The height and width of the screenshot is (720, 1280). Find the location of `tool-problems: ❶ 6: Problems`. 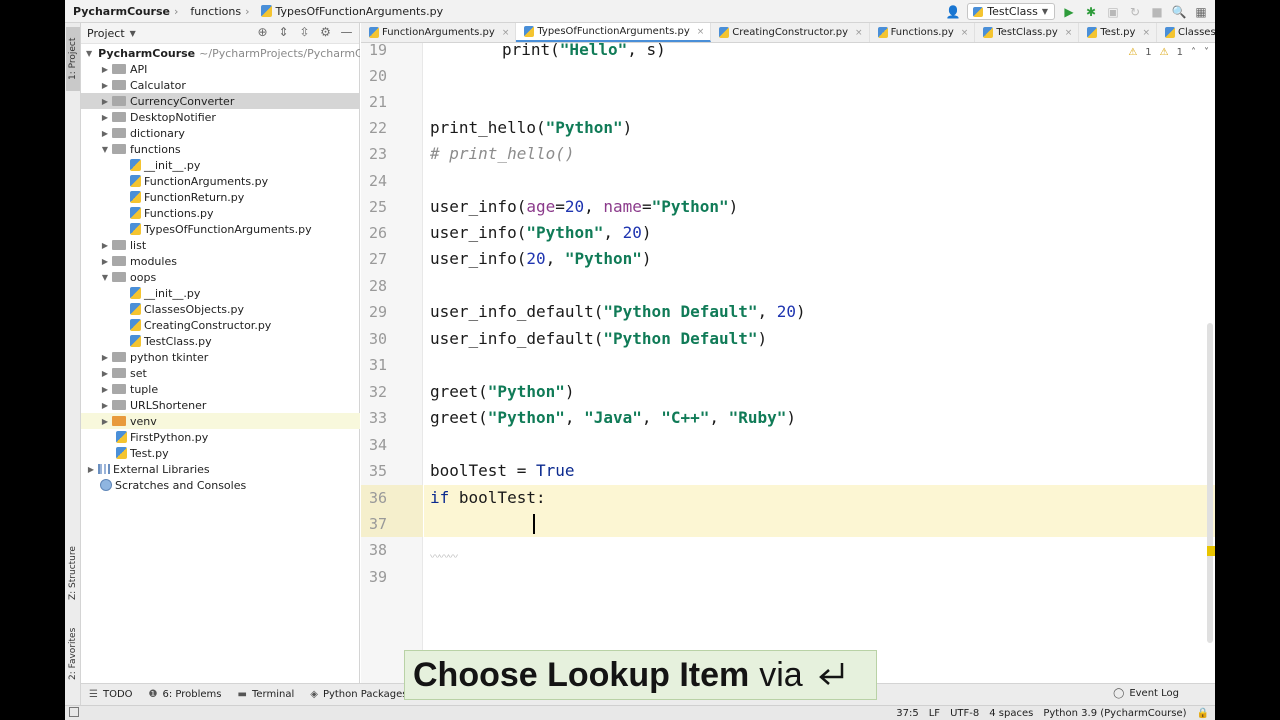

tool-problems: ❶ 6: Problems is located at coordinates (185, 694).